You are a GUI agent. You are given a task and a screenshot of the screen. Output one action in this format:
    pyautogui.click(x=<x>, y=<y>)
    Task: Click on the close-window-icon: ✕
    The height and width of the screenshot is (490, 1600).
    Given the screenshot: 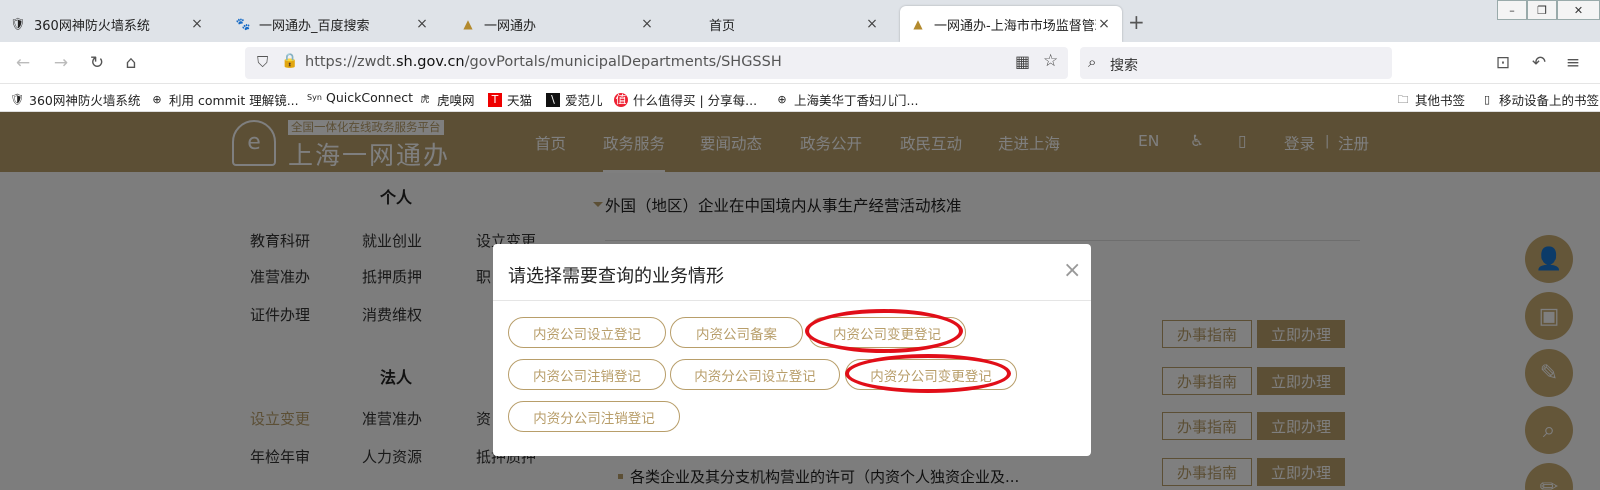 What is the action you would take?
    pyautogui.click(x=1578, y=10)
    